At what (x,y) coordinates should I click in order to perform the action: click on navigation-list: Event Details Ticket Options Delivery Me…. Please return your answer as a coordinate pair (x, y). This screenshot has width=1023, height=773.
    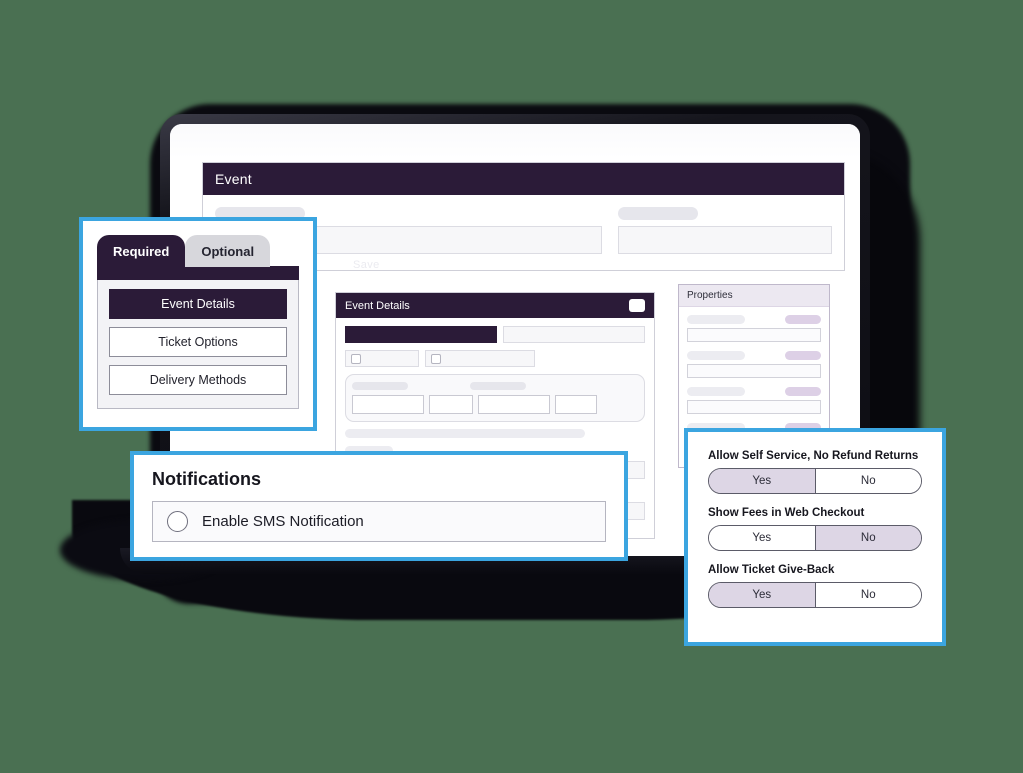
    Looking at the image, I should click on (198, 344).